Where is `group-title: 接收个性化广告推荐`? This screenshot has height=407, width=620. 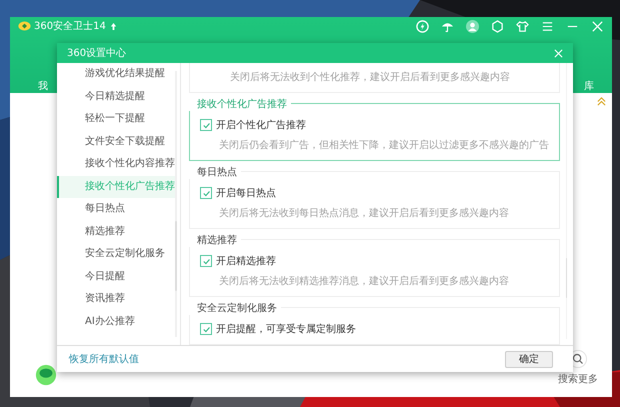 group-title: 接收个性化广告推荐 is located at coordinates (240, 104).